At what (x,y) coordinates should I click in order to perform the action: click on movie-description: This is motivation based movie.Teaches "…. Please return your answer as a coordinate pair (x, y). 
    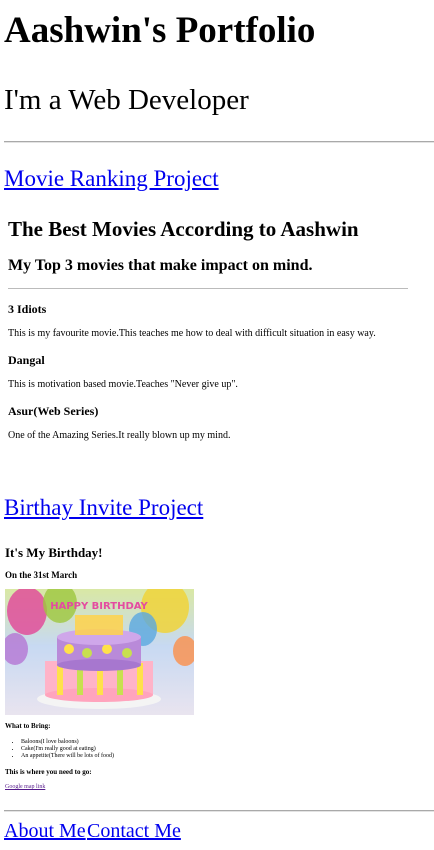
    Looking at the image, I should click on (123, 384).